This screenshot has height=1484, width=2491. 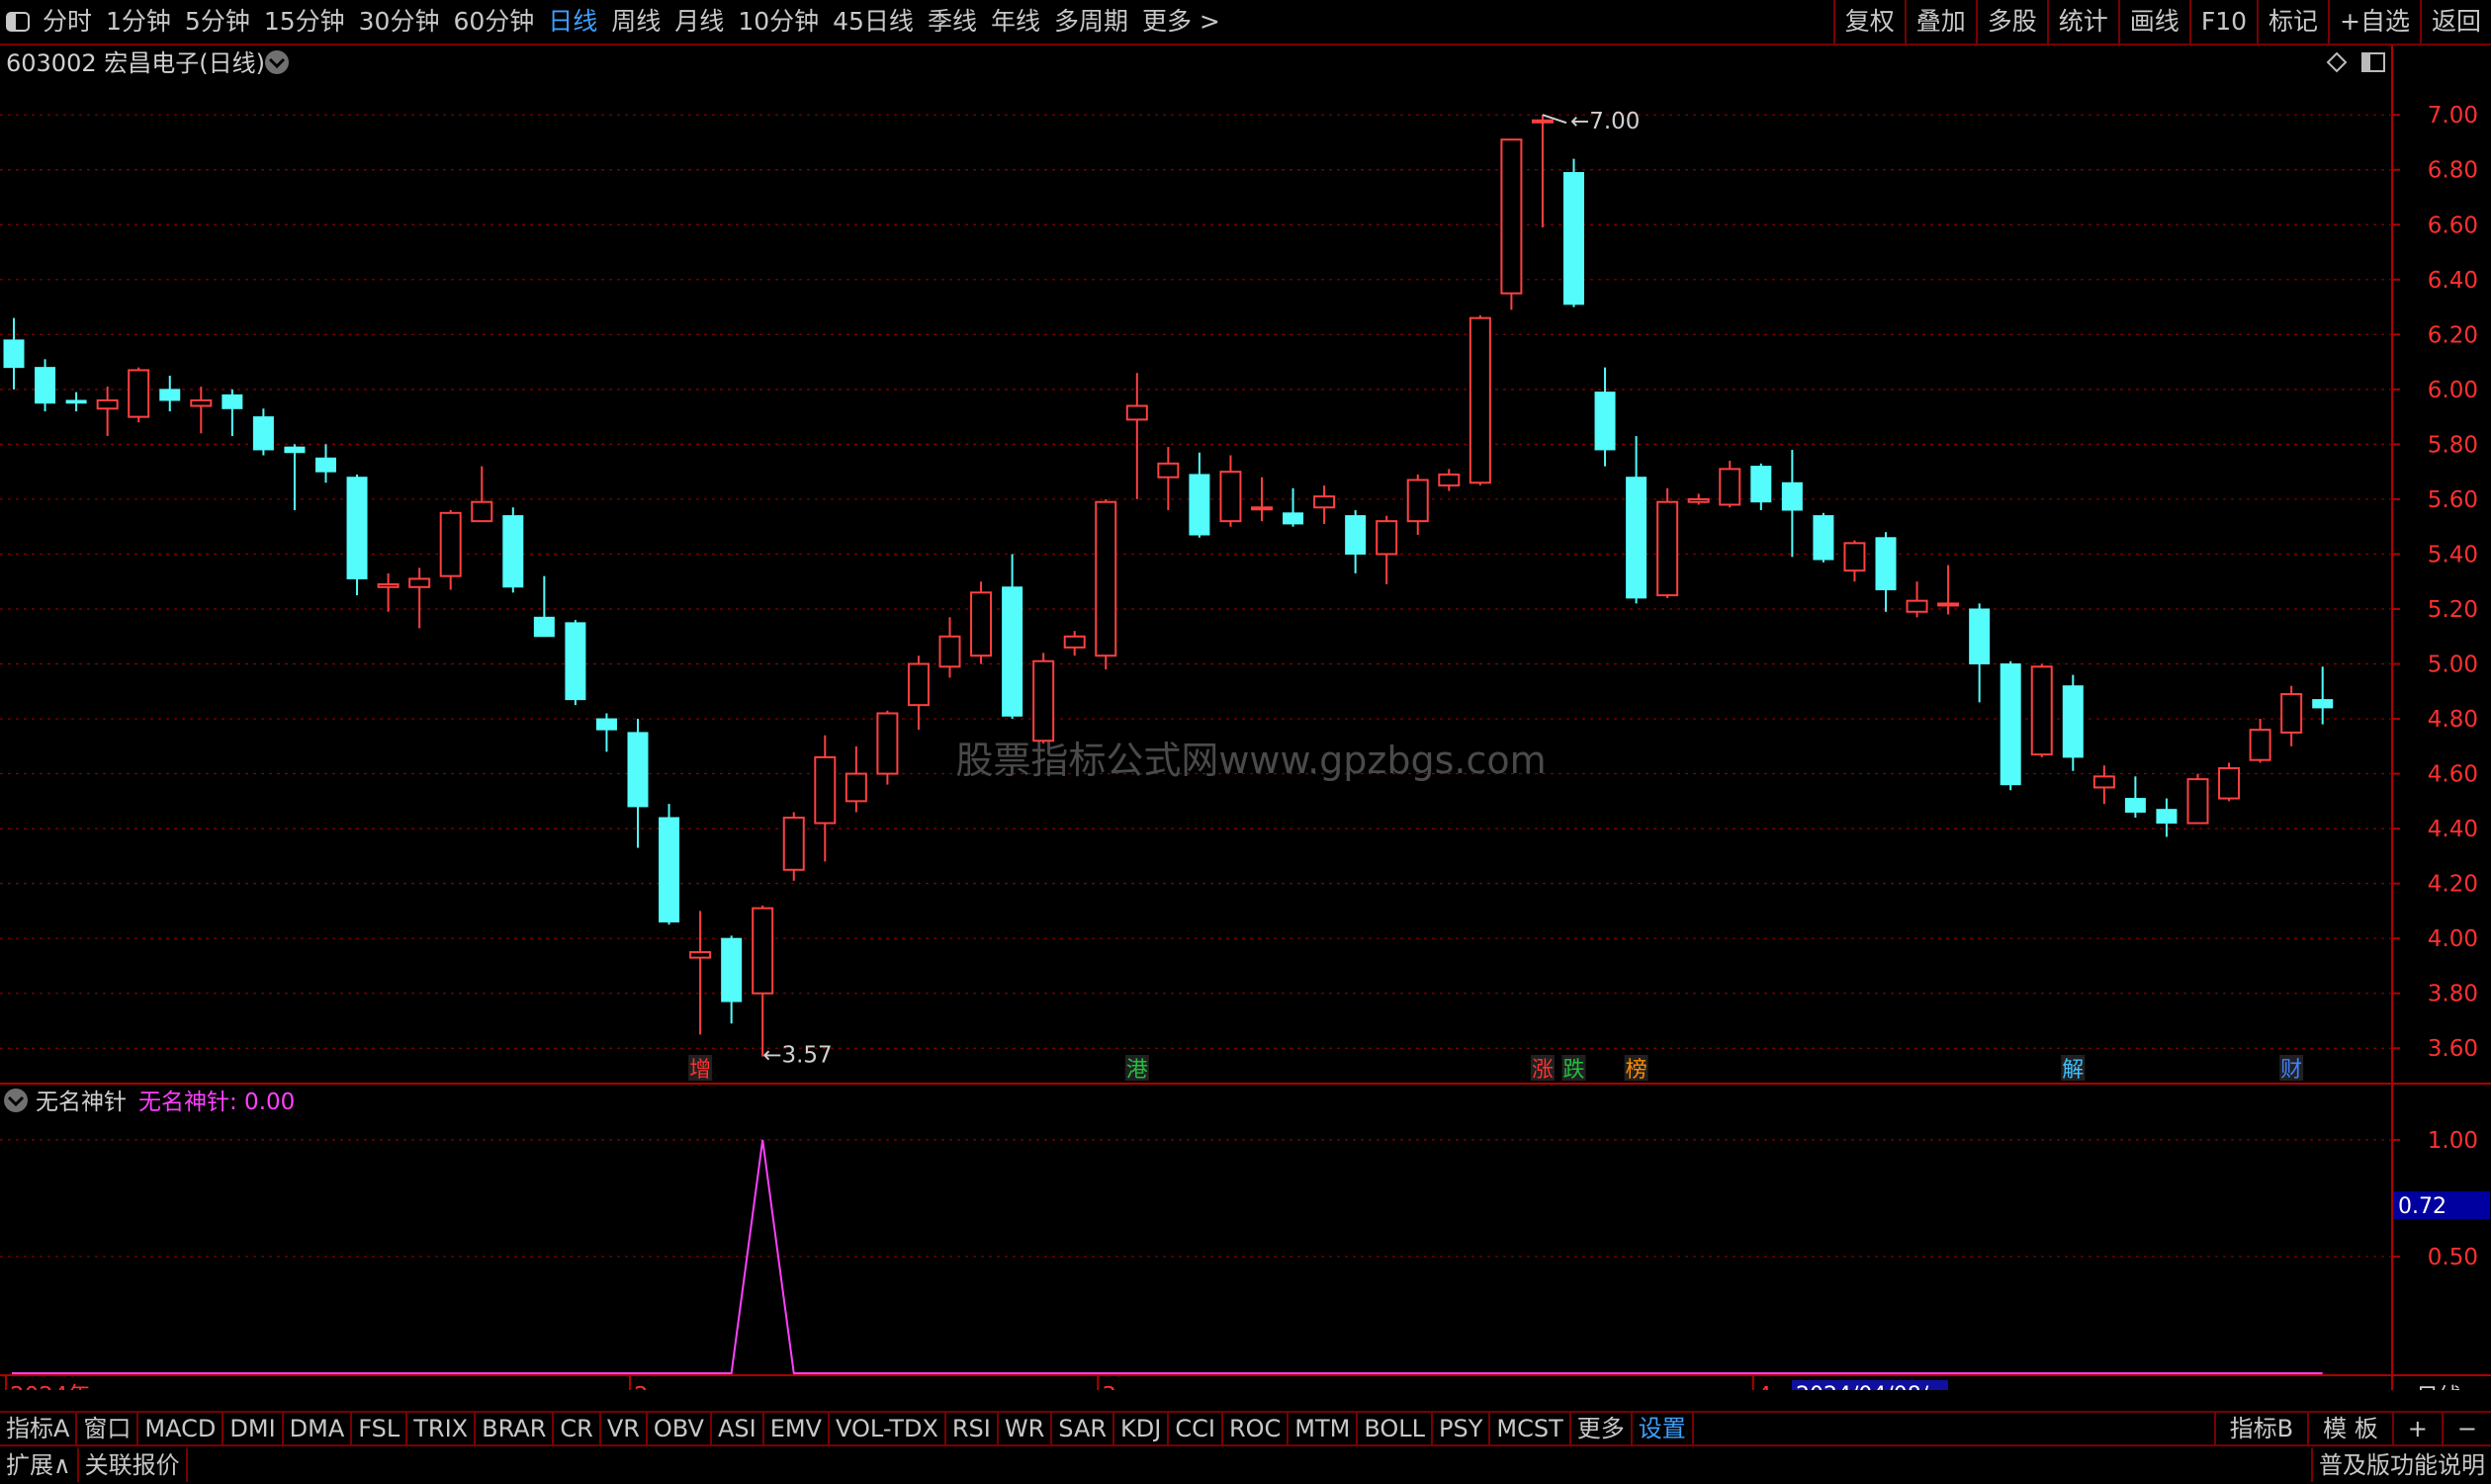 I want to click on period-tab-4: 30分钟, so click(x=399, y=22).